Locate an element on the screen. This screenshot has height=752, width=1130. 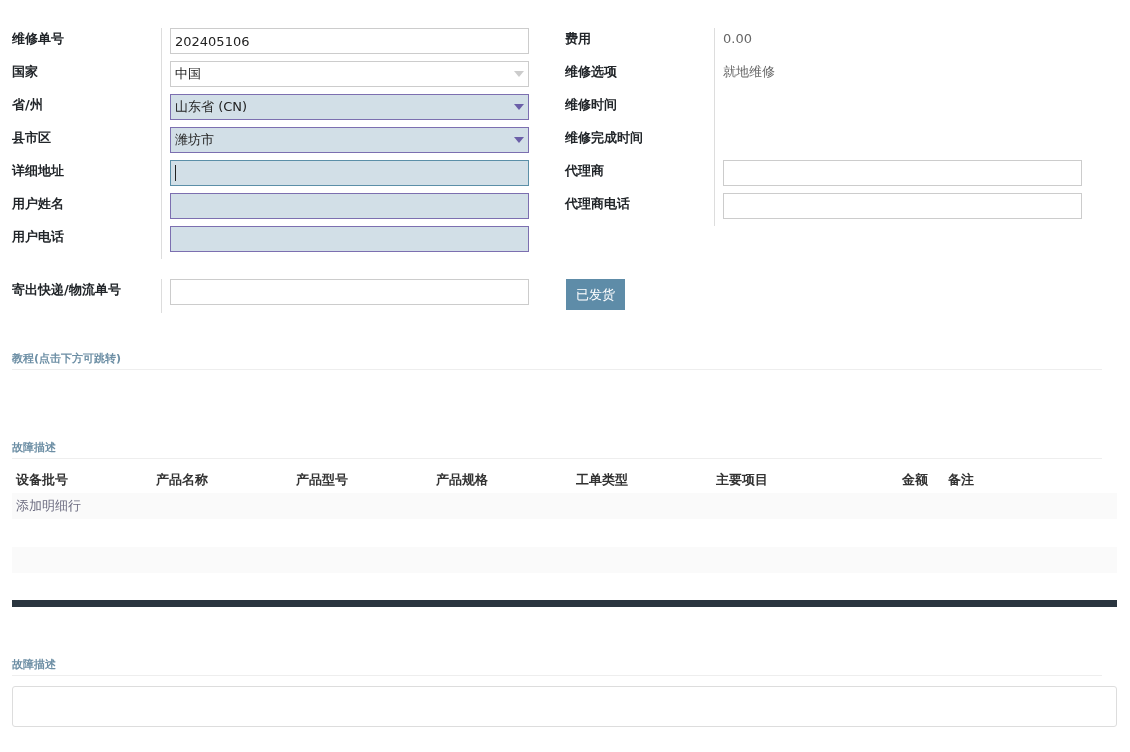
column-header: 产品型号 is located at coordinates (322, 480).